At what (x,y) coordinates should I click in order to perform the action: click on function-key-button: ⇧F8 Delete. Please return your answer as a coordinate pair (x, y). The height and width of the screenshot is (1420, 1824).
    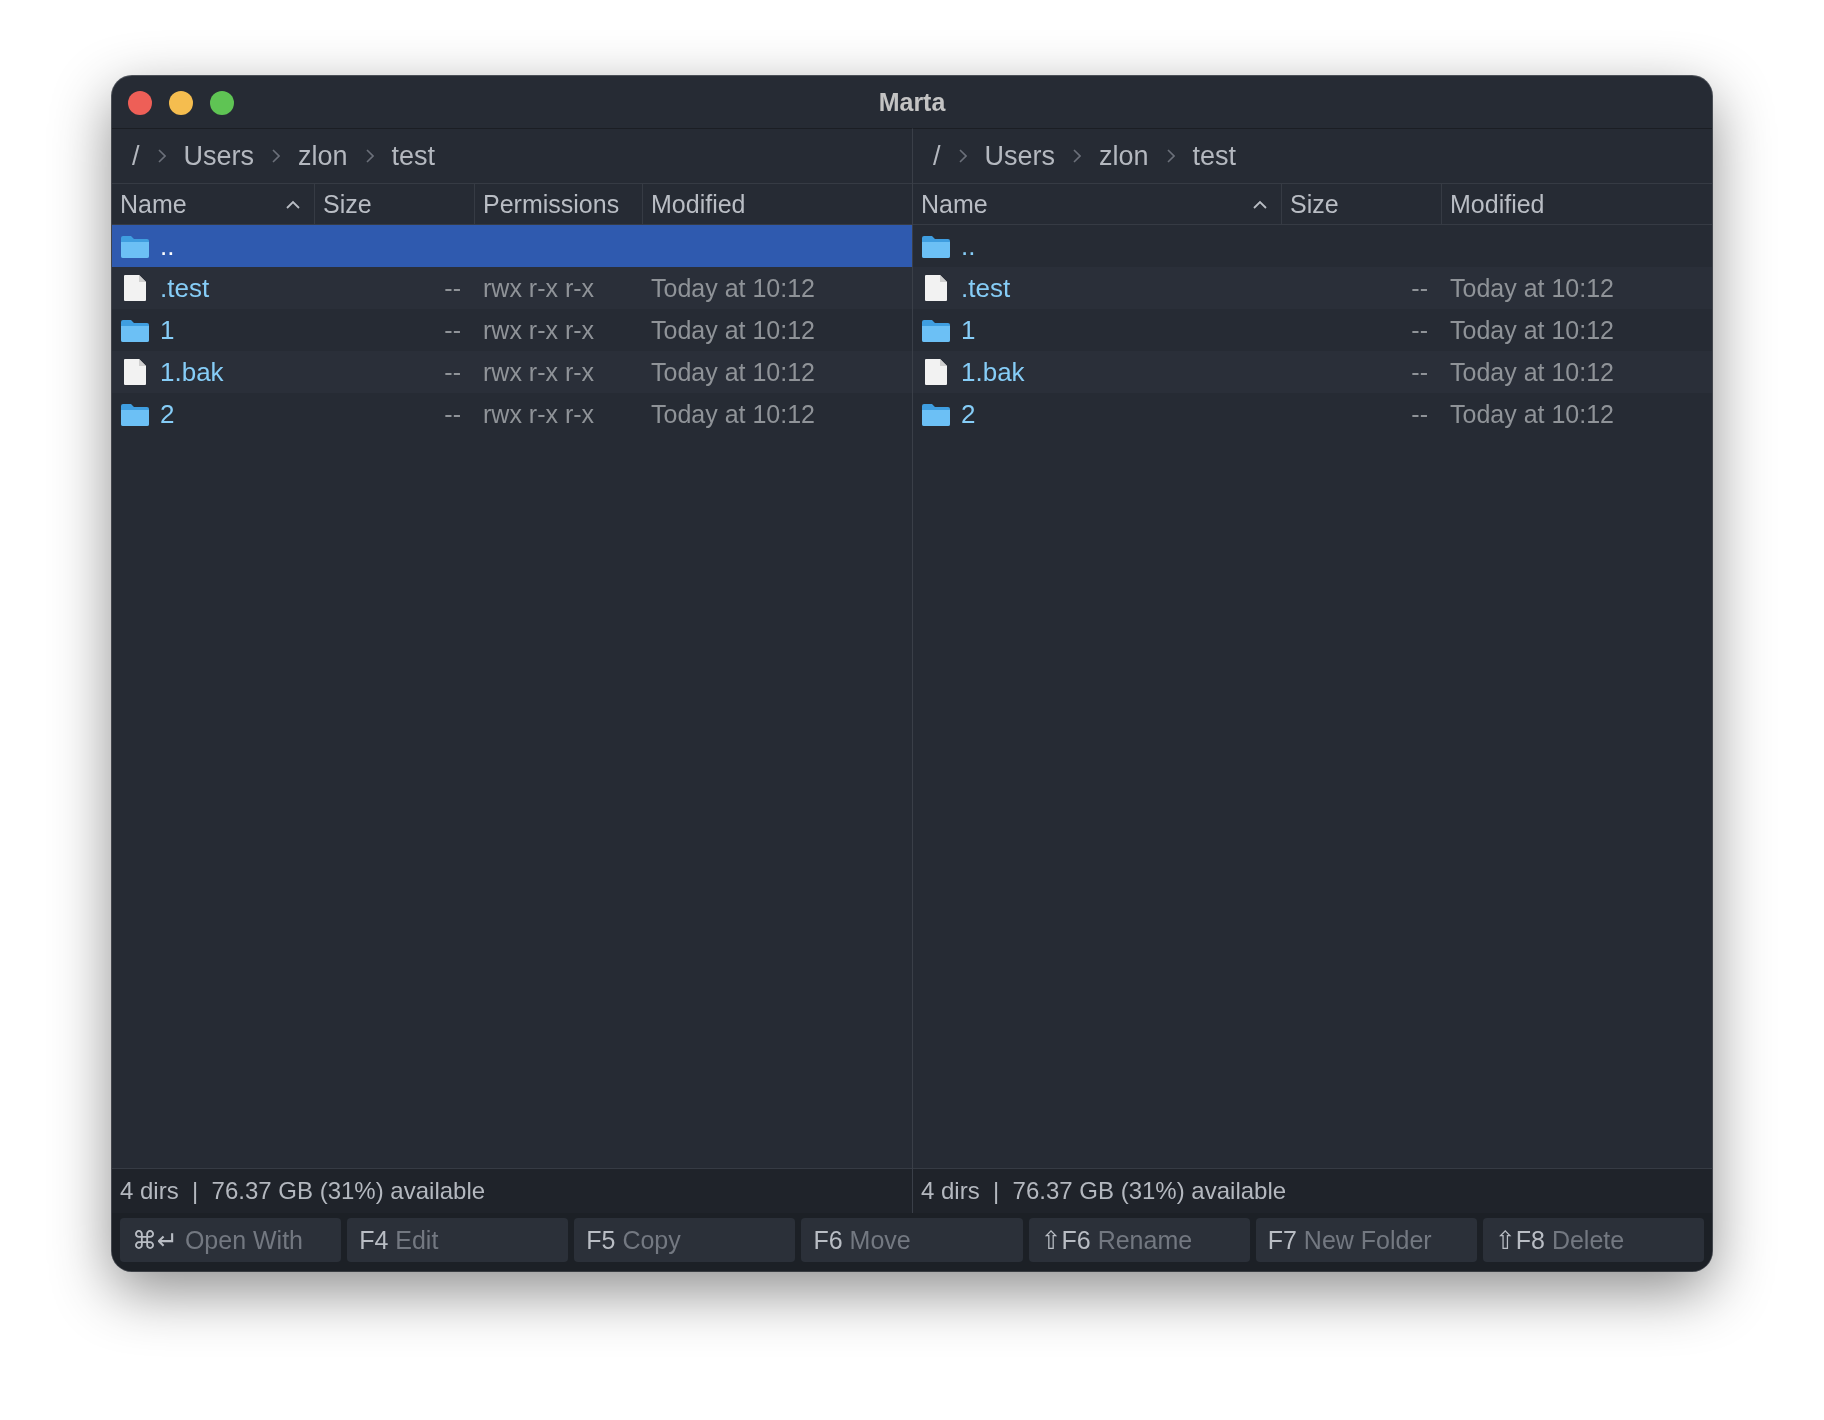
    Looking at the image, I should click on (1593, 1240).